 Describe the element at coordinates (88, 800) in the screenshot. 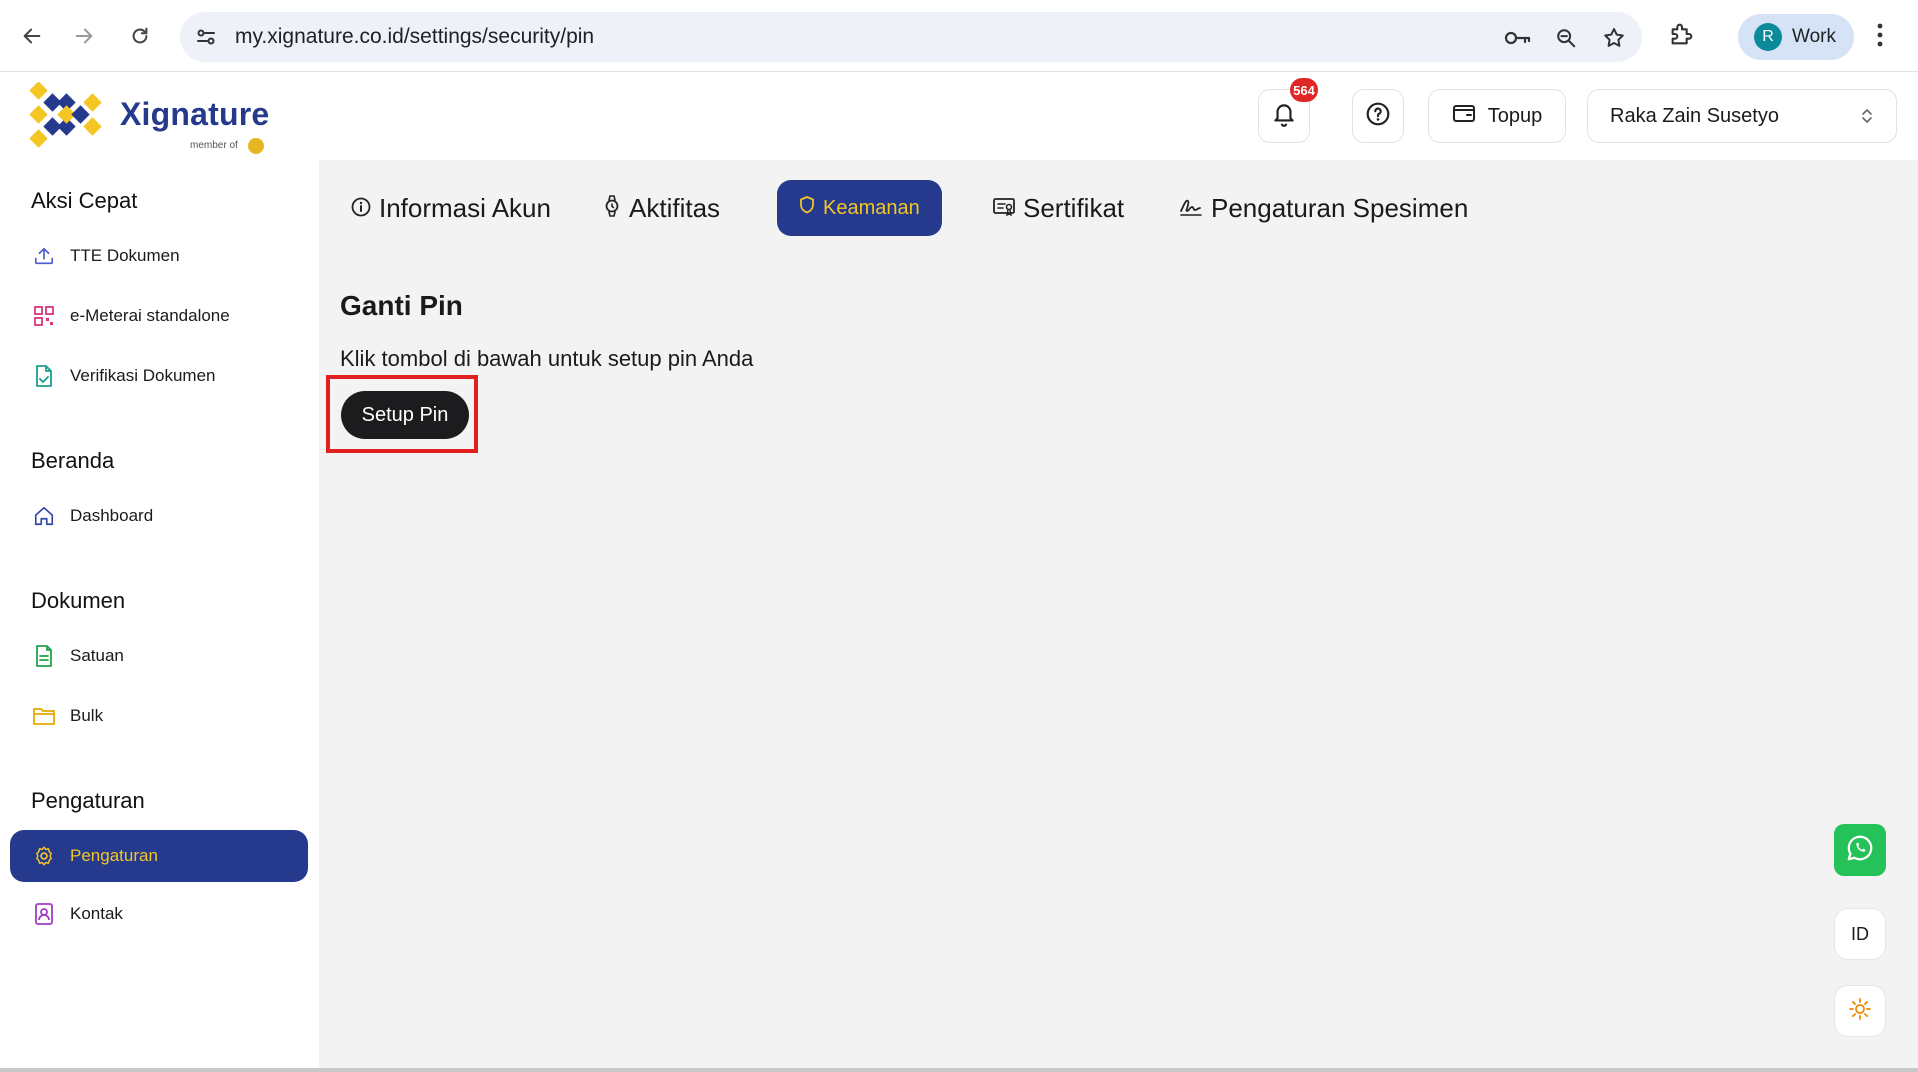

I see `section-title-pengaturan: Pengaturan` at that location.